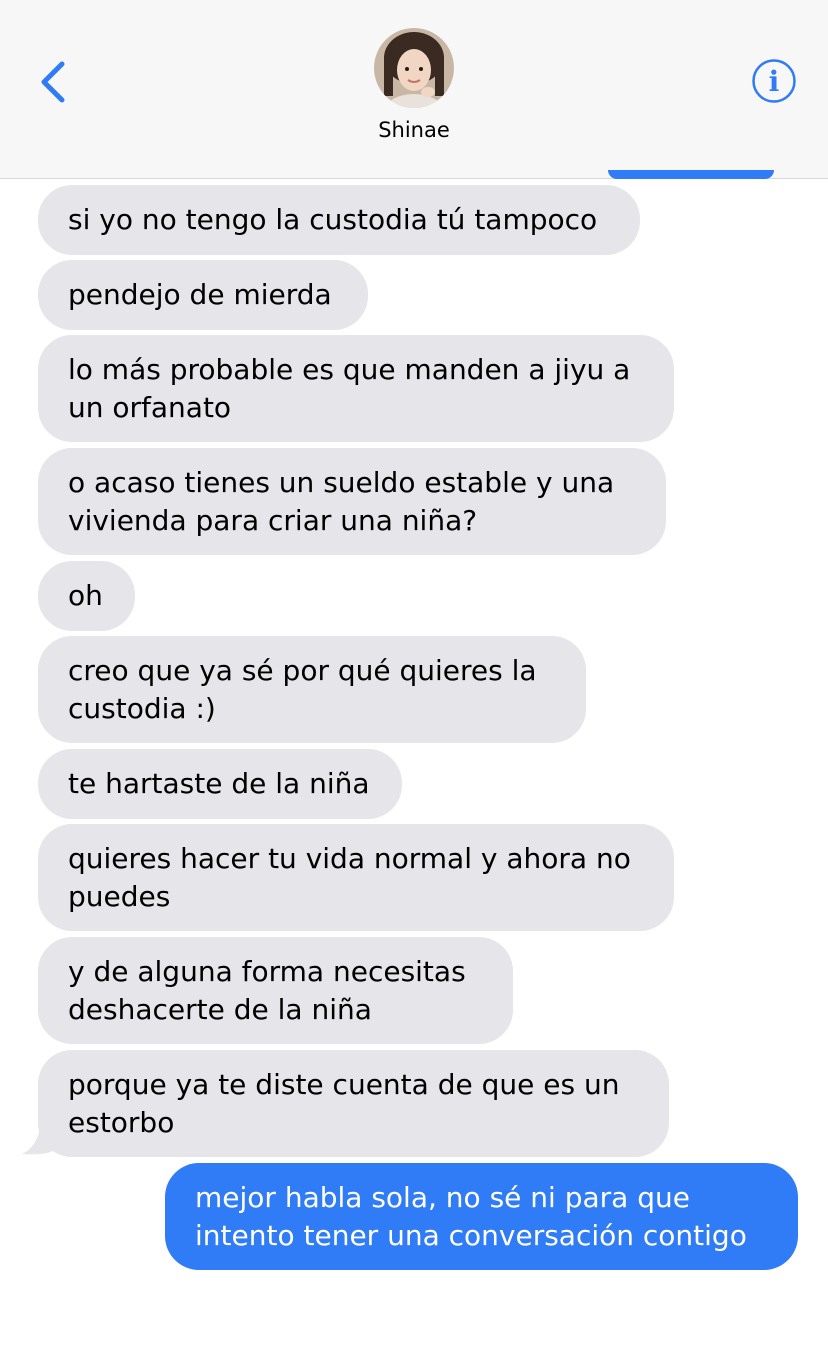 This screenshot has height=1354, width=828. What do you see at coordinates (40, 1136) in the screenshot?
I see `incoming-bubble-tail` at bounding box center [40, 1136].